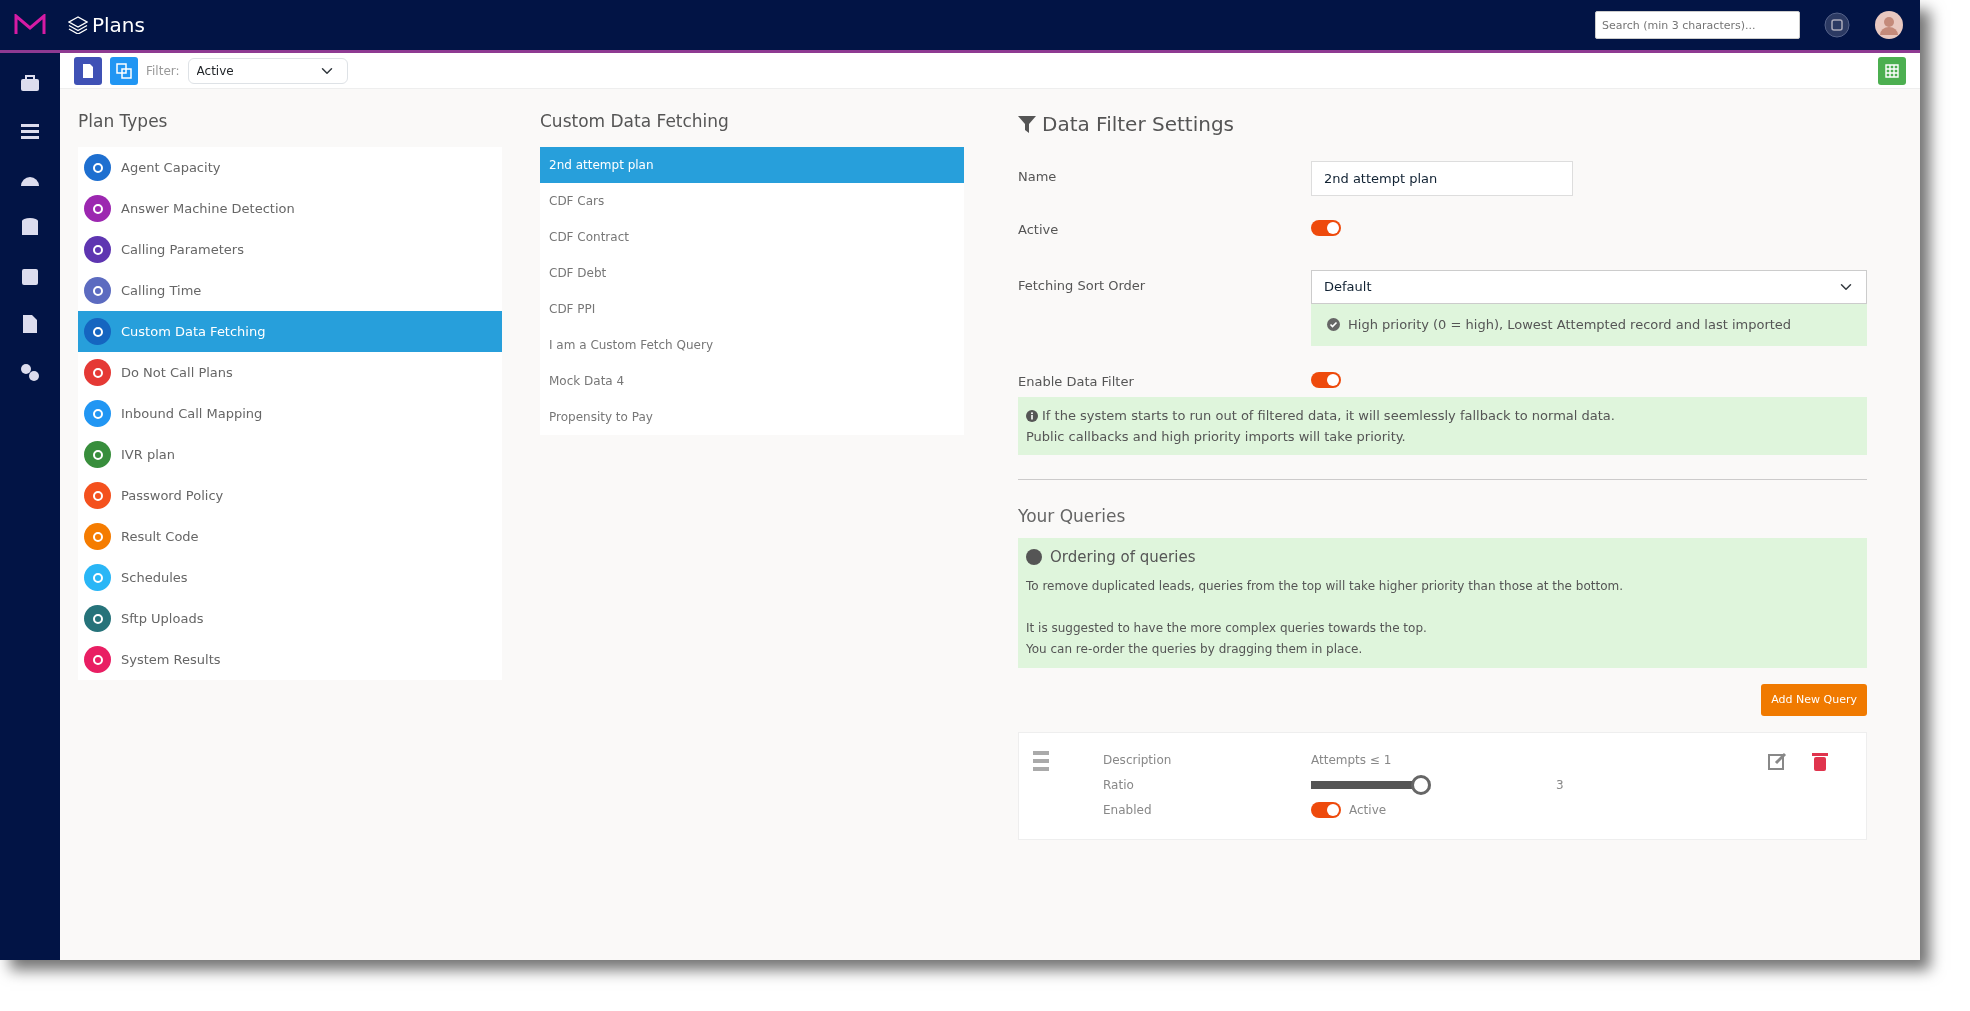 This screenshot has height=1011, width=1970. Describe the element at coordinates (635, 121) in the screenshot. I see `section-title: Custom Data Fetching` at that location.